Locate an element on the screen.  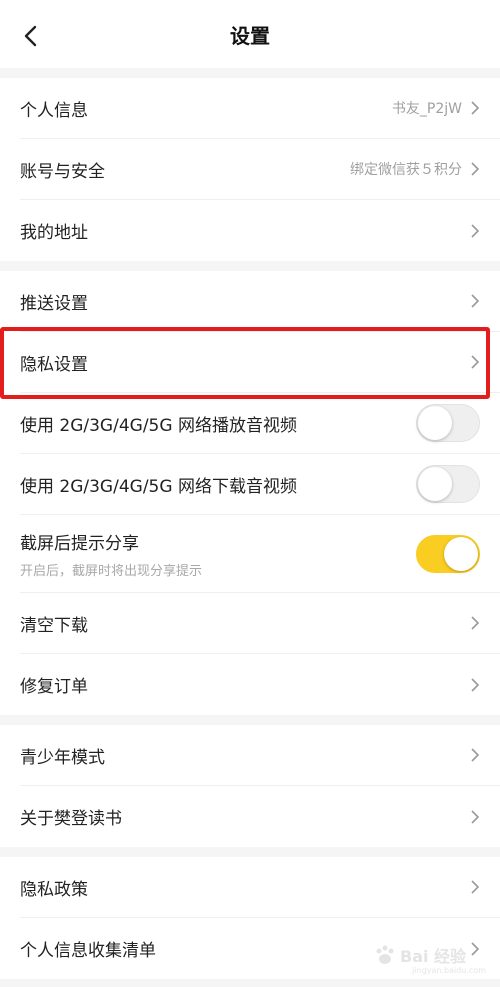
row-privacy-settings: 隐私设置 is located at coordinates (260, 362).